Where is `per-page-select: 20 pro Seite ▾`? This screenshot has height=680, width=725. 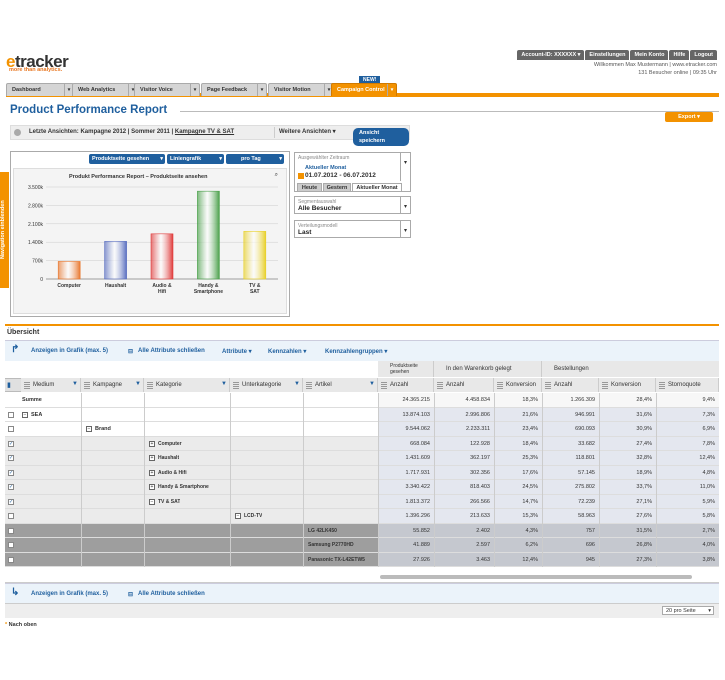 per-page-select: 20 pro Seite ▾ is located at coordinates (688, 610).